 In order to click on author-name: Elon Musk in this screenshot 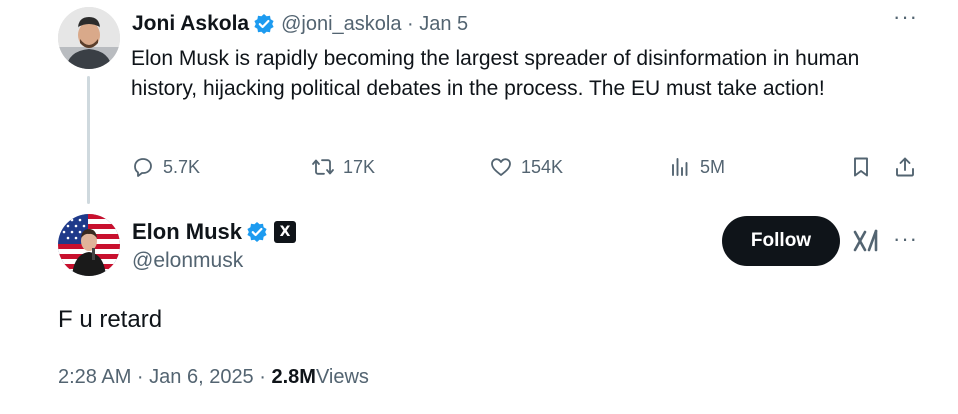, I will do `click(187, 232)`.